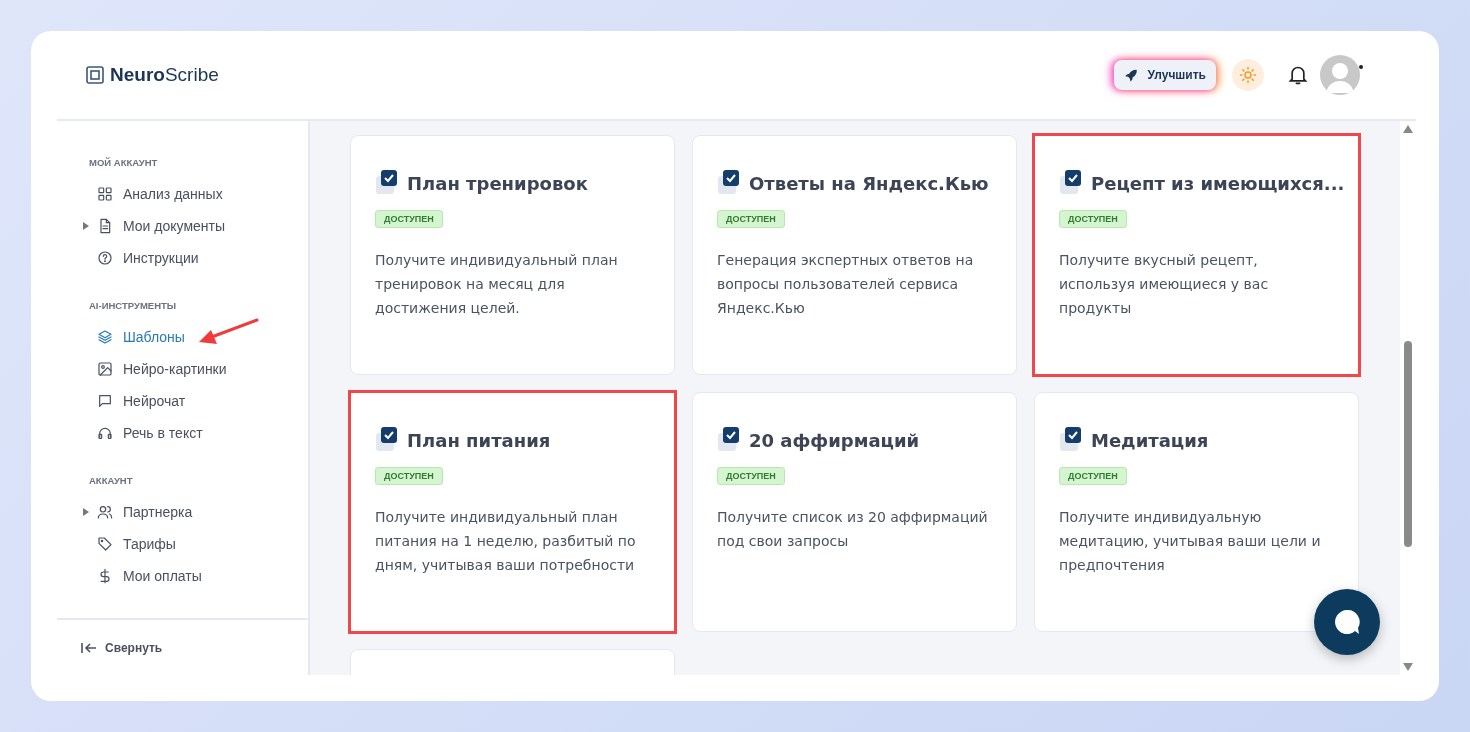 The width and height of the screenshot is (1470, 732). What do you see at coordinates (869, 183) in the screenshot?
I see `card-title: Ответы на Яндекс.Кью` at bounding box center [869, 183].